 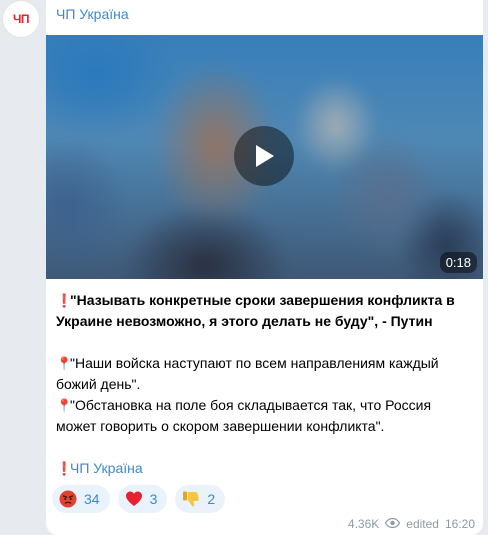 I want to click on play-button, so click(x=264, y=156).